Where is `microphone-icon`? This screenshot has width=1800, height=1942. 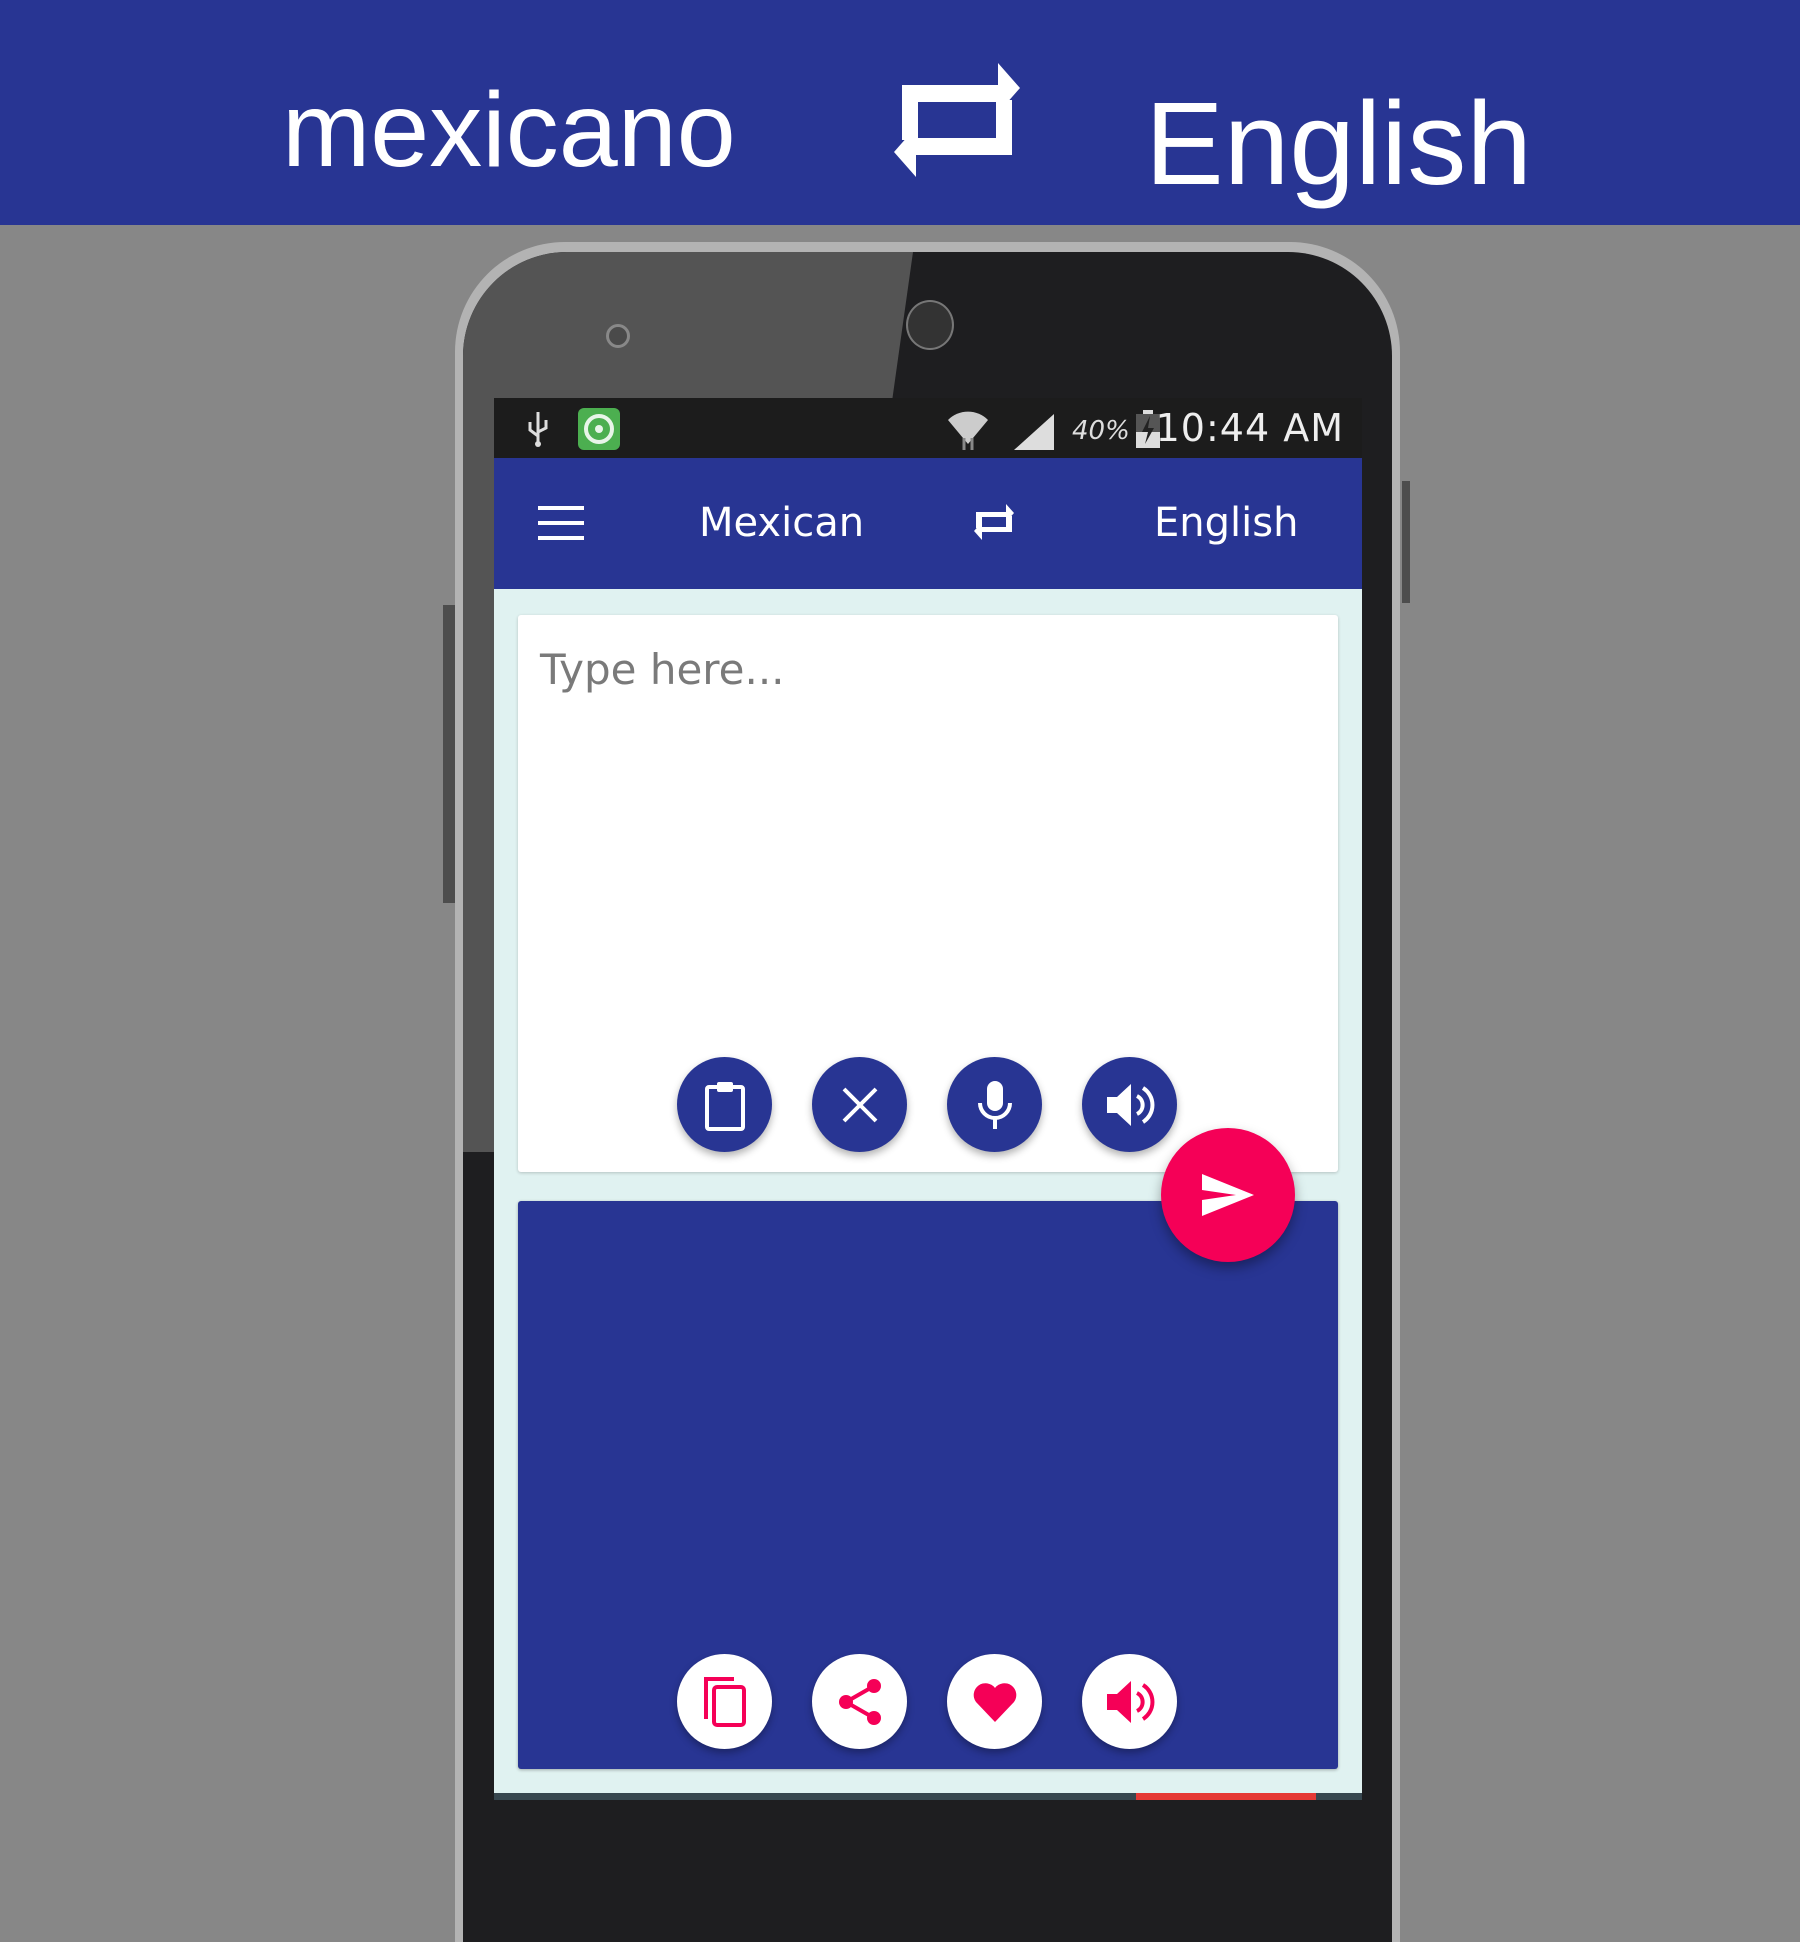
microphone-icon is located at coordinates (994, 1104).